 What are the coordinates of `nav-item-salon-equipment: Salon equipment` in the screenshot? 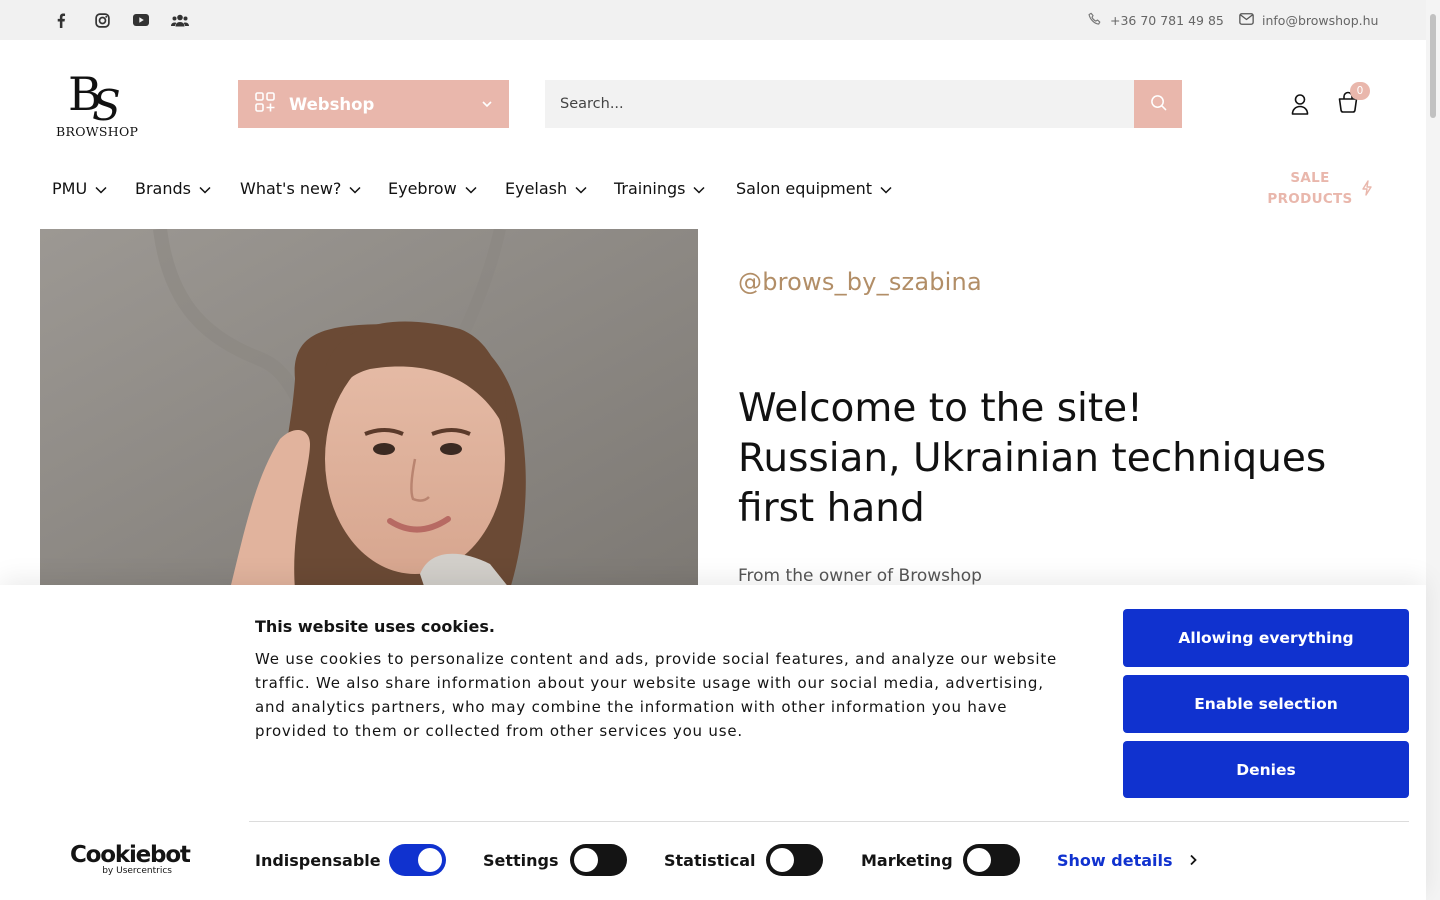 It's located at (814, 188).